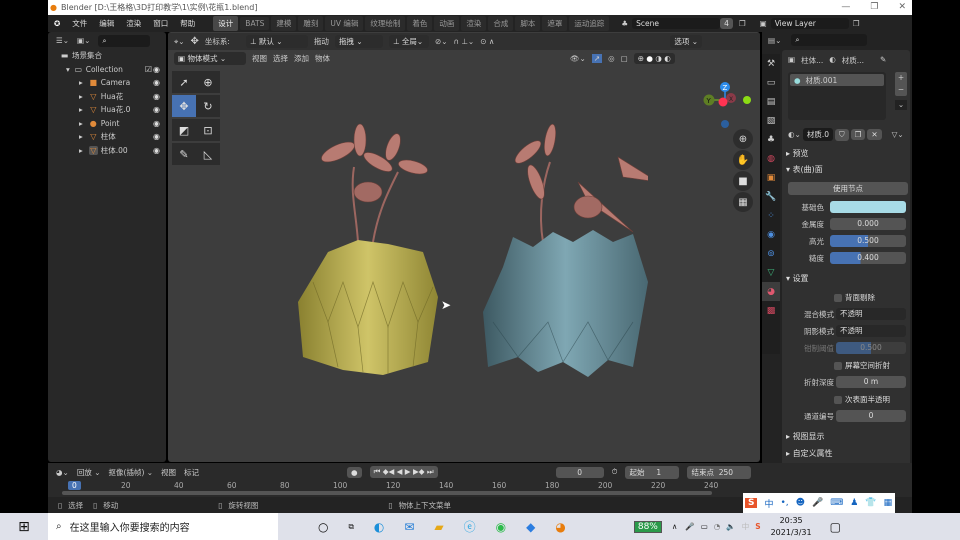 The height and width of the screenshot is (540, 960). Describe the element at coordinates (195, 41) in the screenshot. I see `move-gizmo-icon: ✥` at that location.